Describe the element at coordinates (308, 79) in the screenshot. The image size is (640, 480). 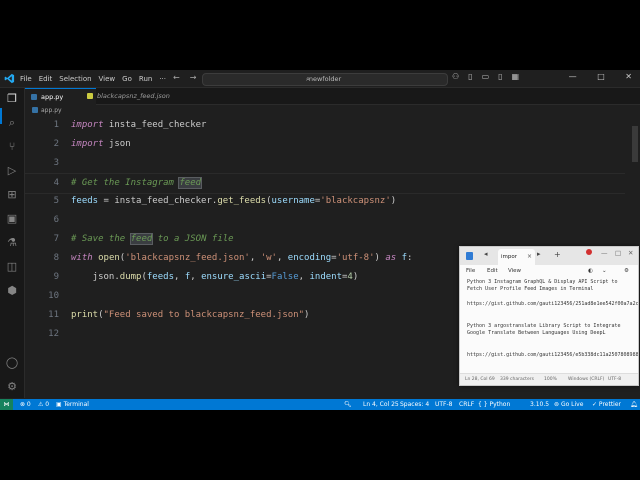
I see `search-icon: ⌕` at that location.